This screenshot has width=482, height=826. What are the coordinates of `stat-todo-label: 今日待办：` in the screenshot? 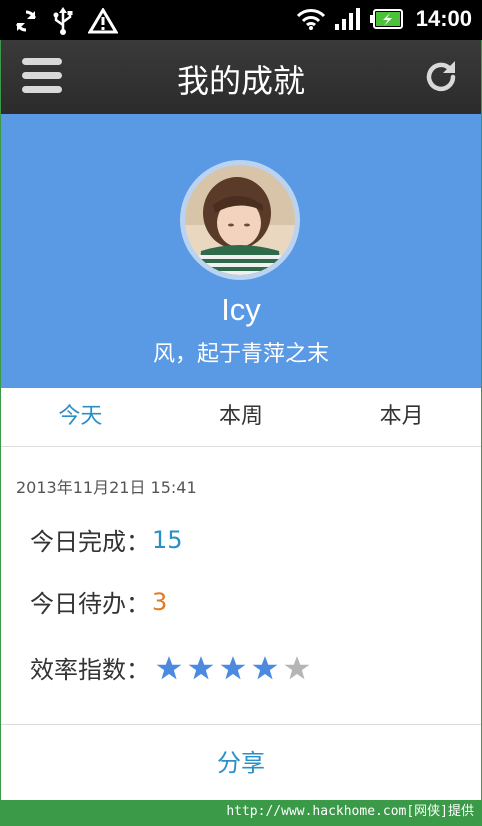 It's located at (90, 604).